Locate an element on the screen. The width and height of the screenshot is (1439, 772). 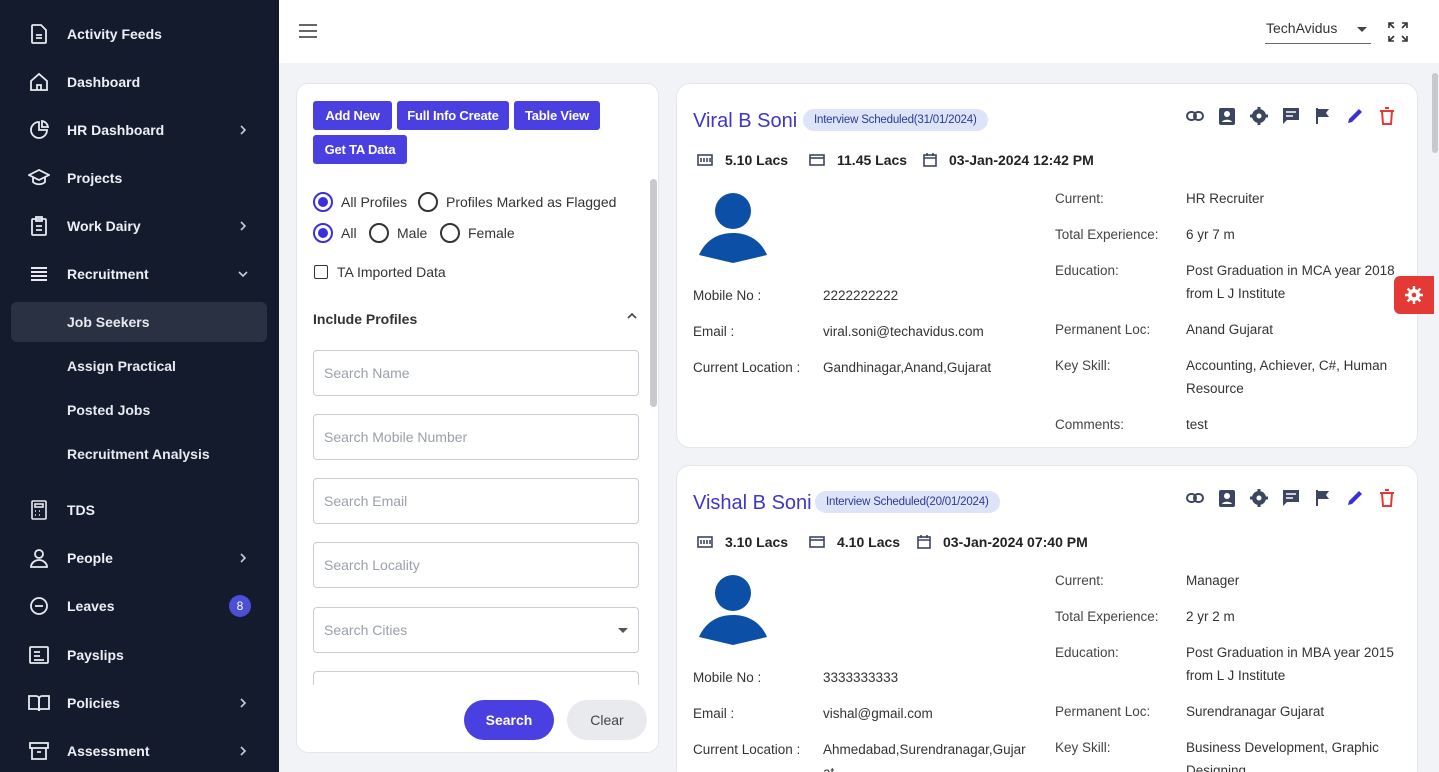
input-placeholder: Search Cities is located at coordinates (366, 630).